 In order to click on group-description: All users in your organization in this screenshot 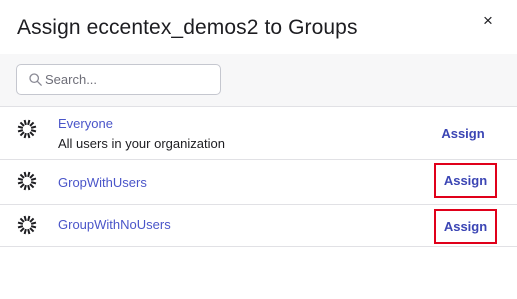, I will do `click(141, 143)`.